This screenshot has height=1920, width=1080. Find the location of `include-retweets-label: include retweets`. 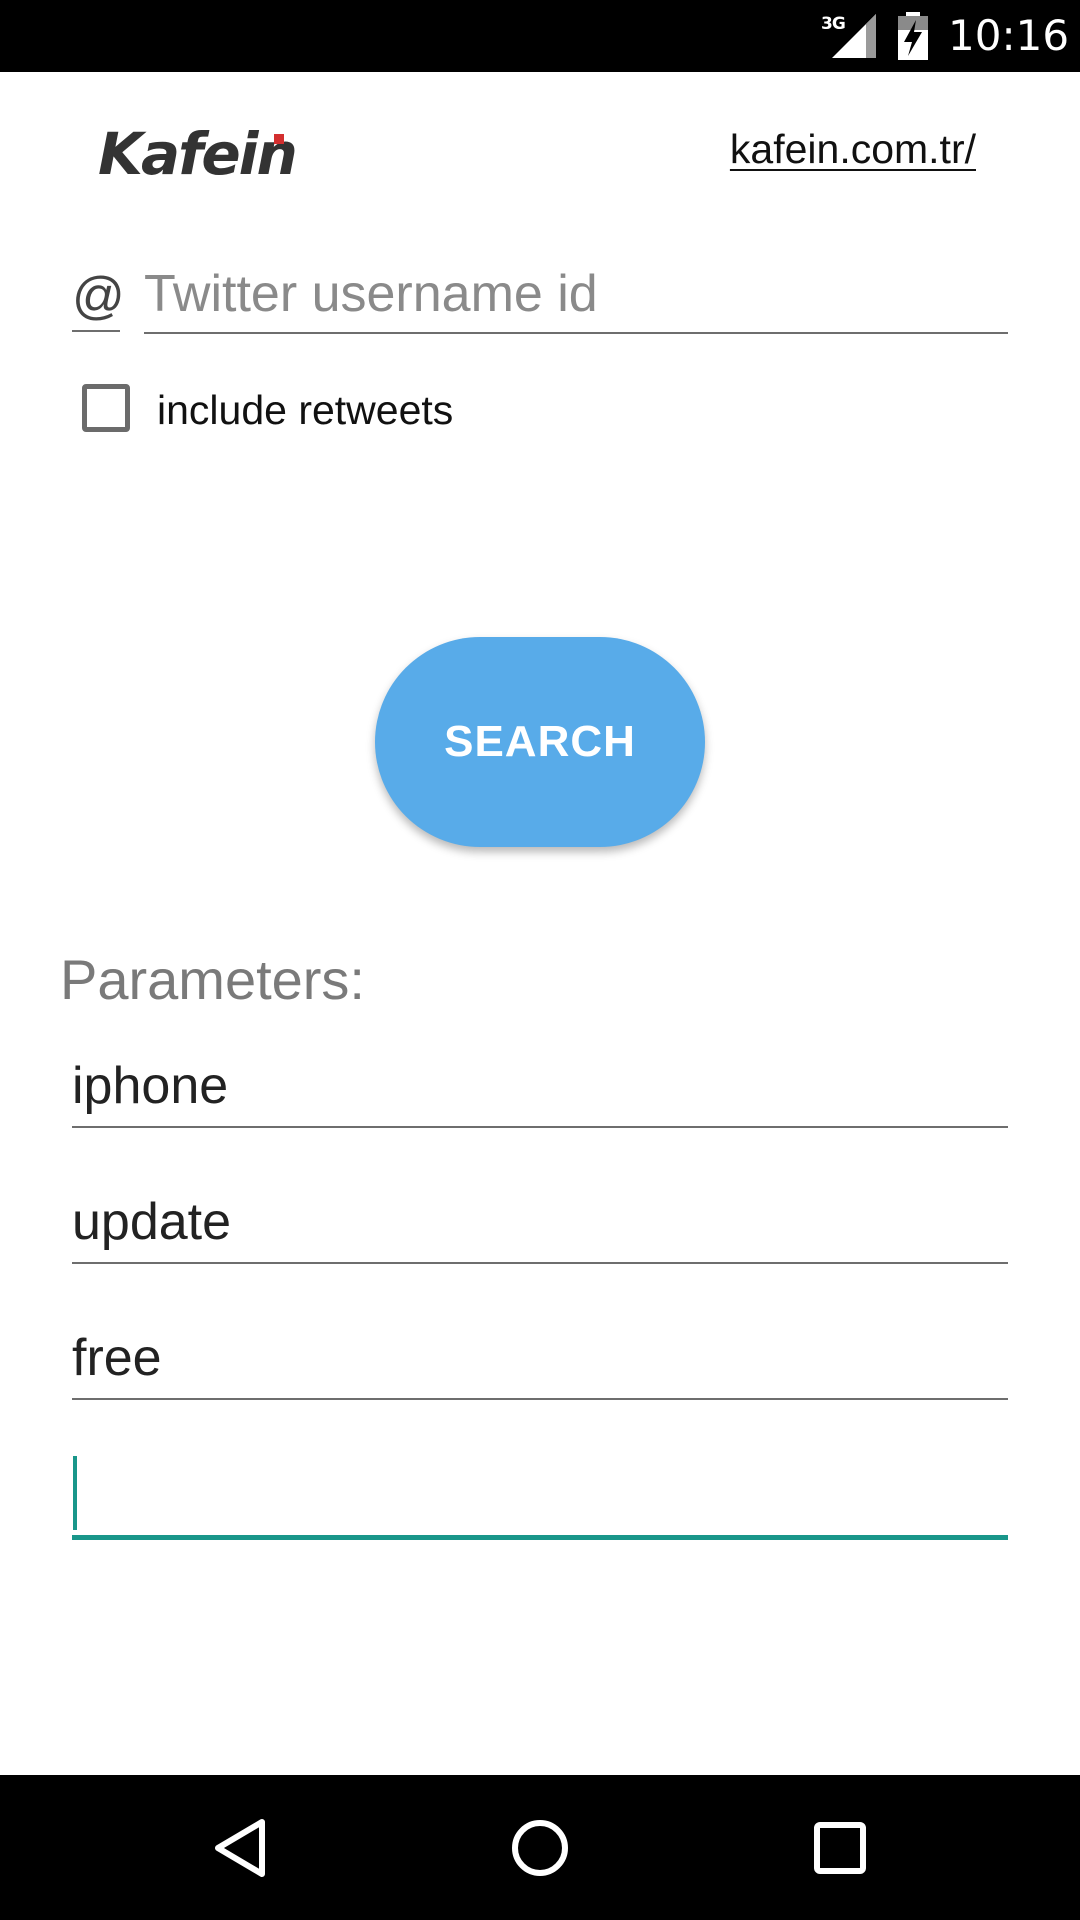

include-retweets-label: include retweets is located at coordinates (305, 410).